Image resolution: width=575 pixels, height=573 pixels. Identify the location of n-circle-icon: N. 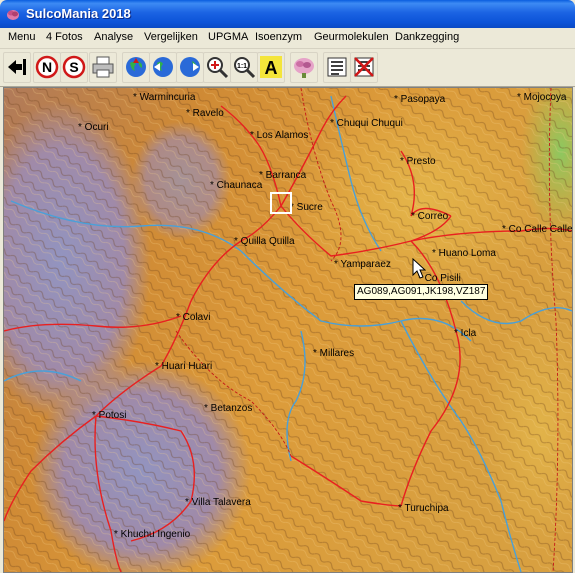
(47, 67).